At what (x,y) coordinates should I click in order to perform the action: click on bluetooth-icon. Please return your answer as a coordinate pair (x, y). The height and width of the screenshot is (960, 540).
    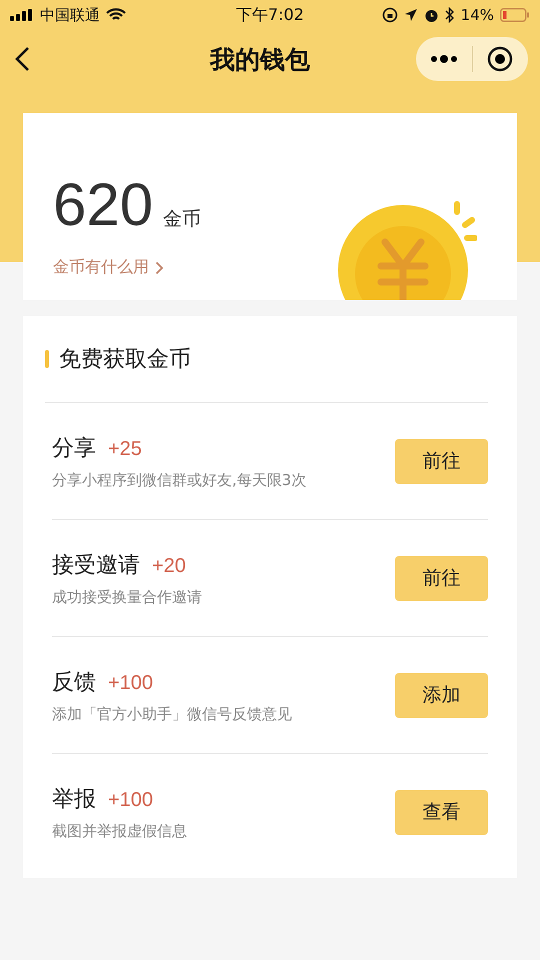
    Looking at the image, I should click on (449, 15).